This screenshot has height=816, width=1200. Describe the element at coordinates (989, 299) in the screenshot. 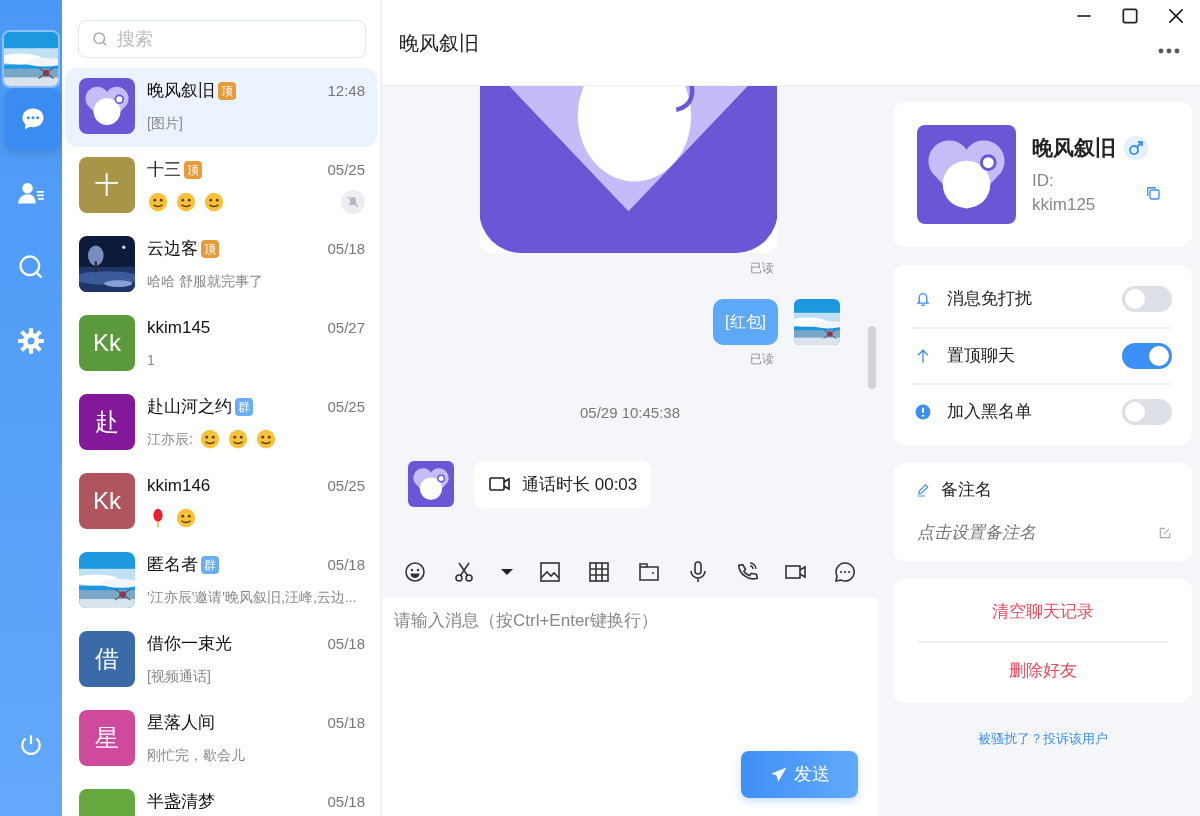

I see `setting-label: 消息免打扰` at that location.